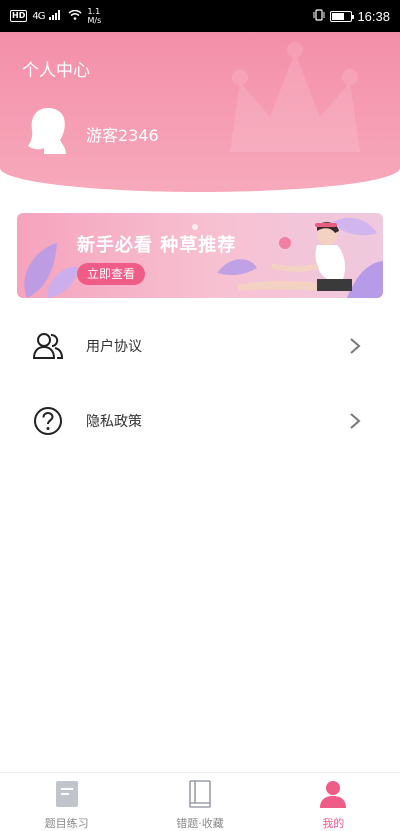 The height and width of the screenshot is (831, 400). What do you see at coordinates (48, 346) in the screenshot?
I see `users-icon` at bounding box center [48, 346].